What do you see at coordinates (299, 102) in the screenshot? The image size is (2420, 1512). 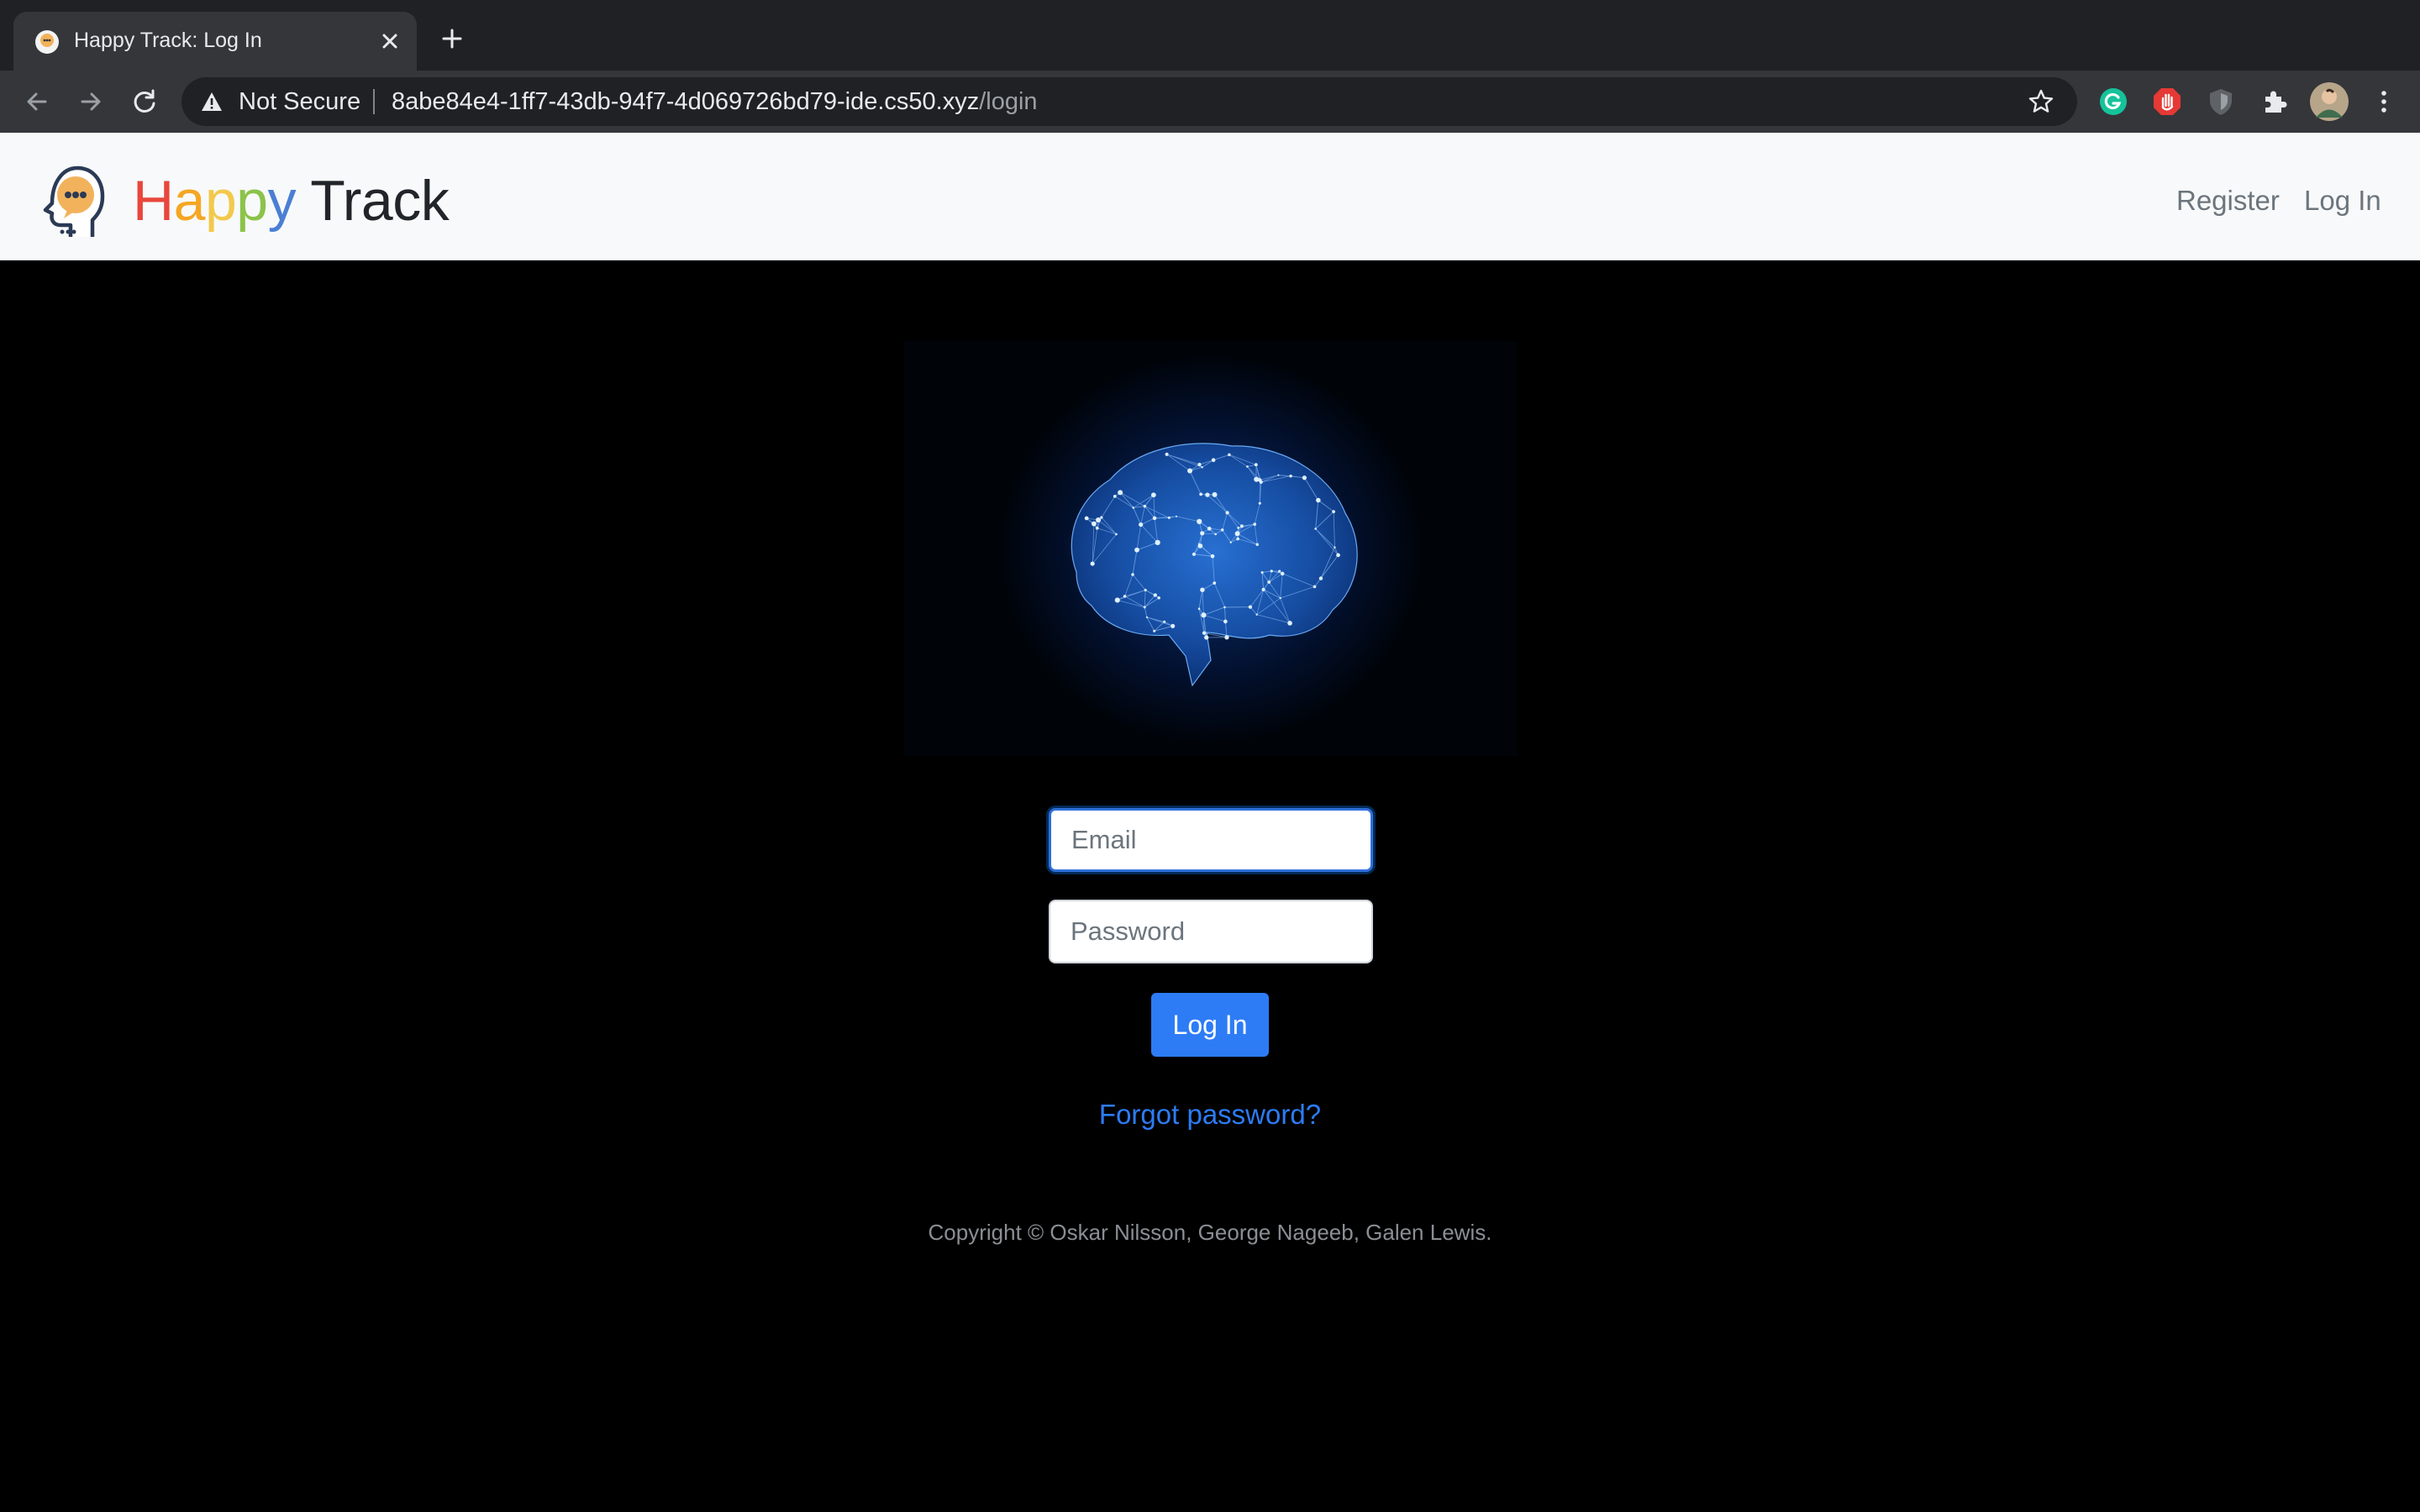 I see `security-label: Not Secure` at bounding box center [299, 102].